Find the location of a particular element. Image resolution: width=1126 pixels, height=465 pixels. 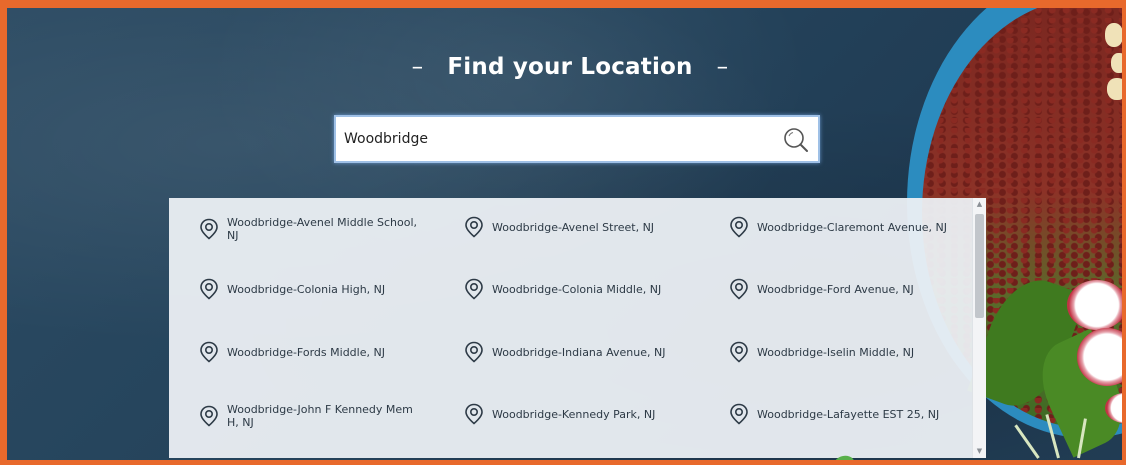

scroll-up-arrow-icon: ▲ is located at coordinates (979, 204).